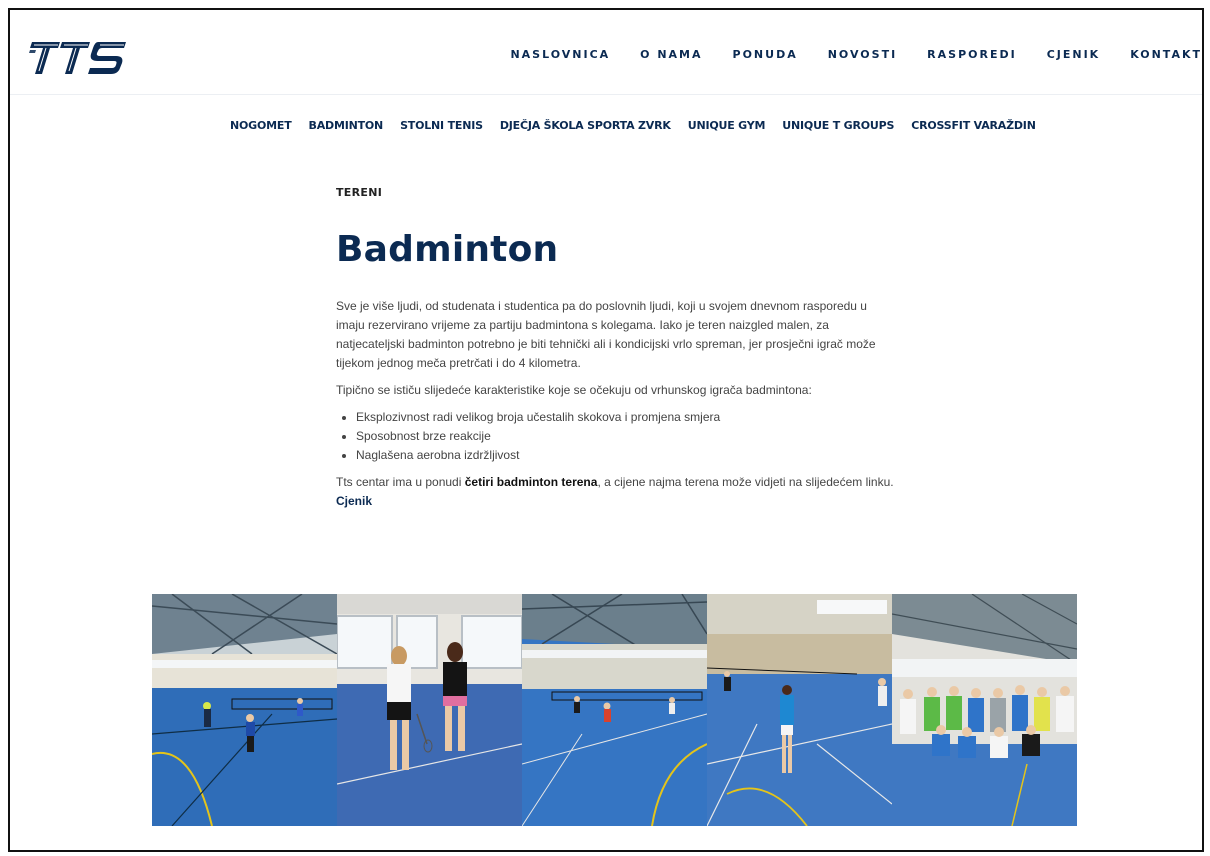 The height and width of the screenshot is (856, 1210). What do you see at coordinates (429, 710) in the screenshot?
I see `gallery-photo-players` at bounding box center [429, 710].